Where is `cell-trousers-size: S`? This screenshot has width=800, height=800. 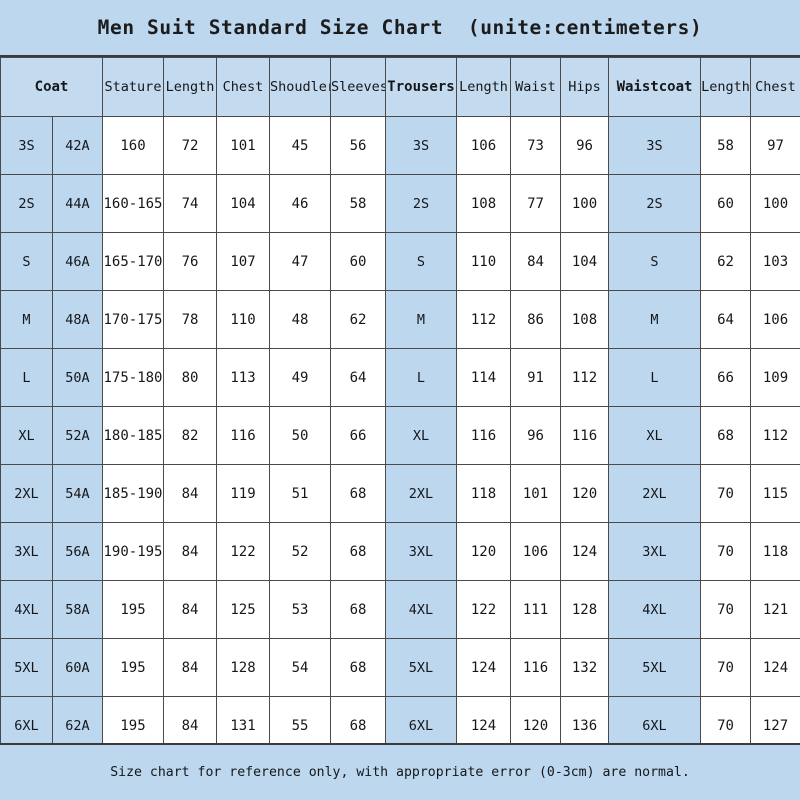
cell-trousers-size: S is located at coordinates (421, 261).